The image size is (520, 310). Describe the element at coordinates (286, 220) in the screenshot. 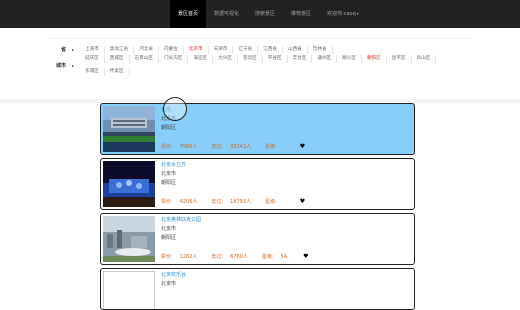

I see `scenic-name: 北京奥林匹克公园` at that location.